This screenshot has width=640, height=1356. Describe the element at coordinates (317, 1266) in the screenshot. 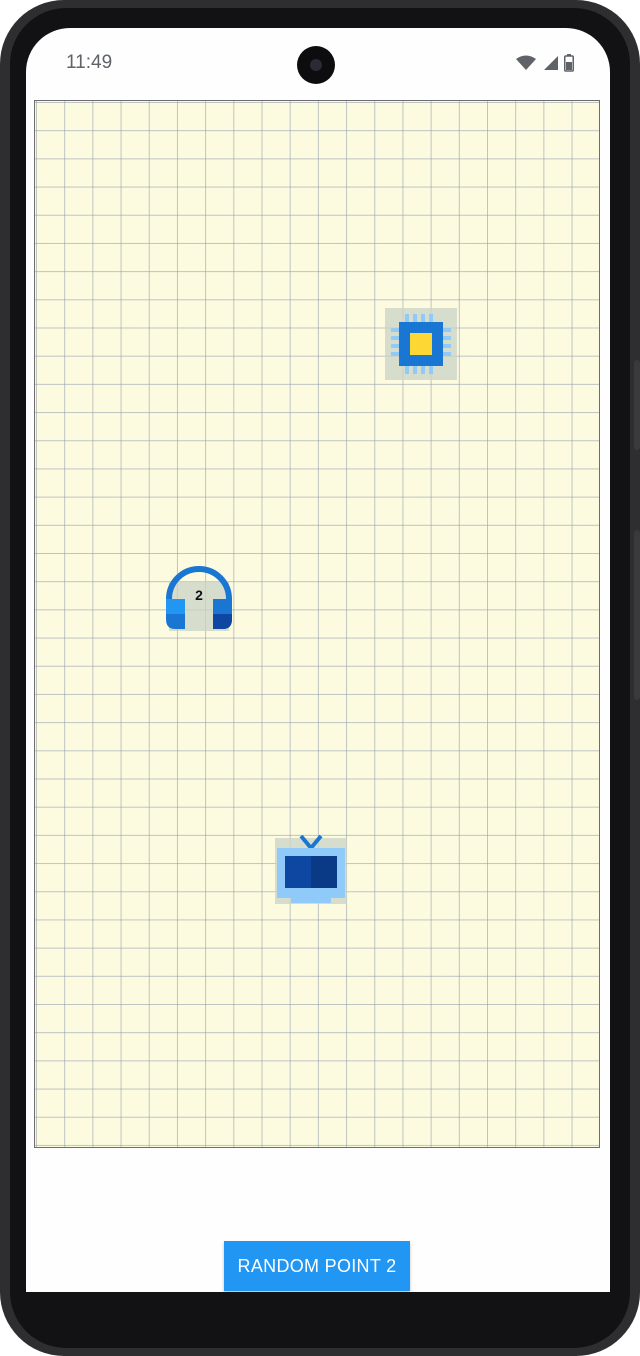

I see `random-point-button: RANDOM POINT 2` at that location.